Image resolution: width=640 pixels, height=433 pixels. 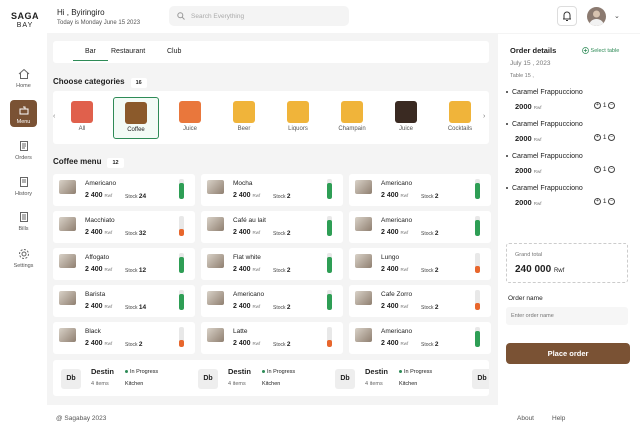 I want to click on menu-item-stock: 12, so click(x=142, y=270).